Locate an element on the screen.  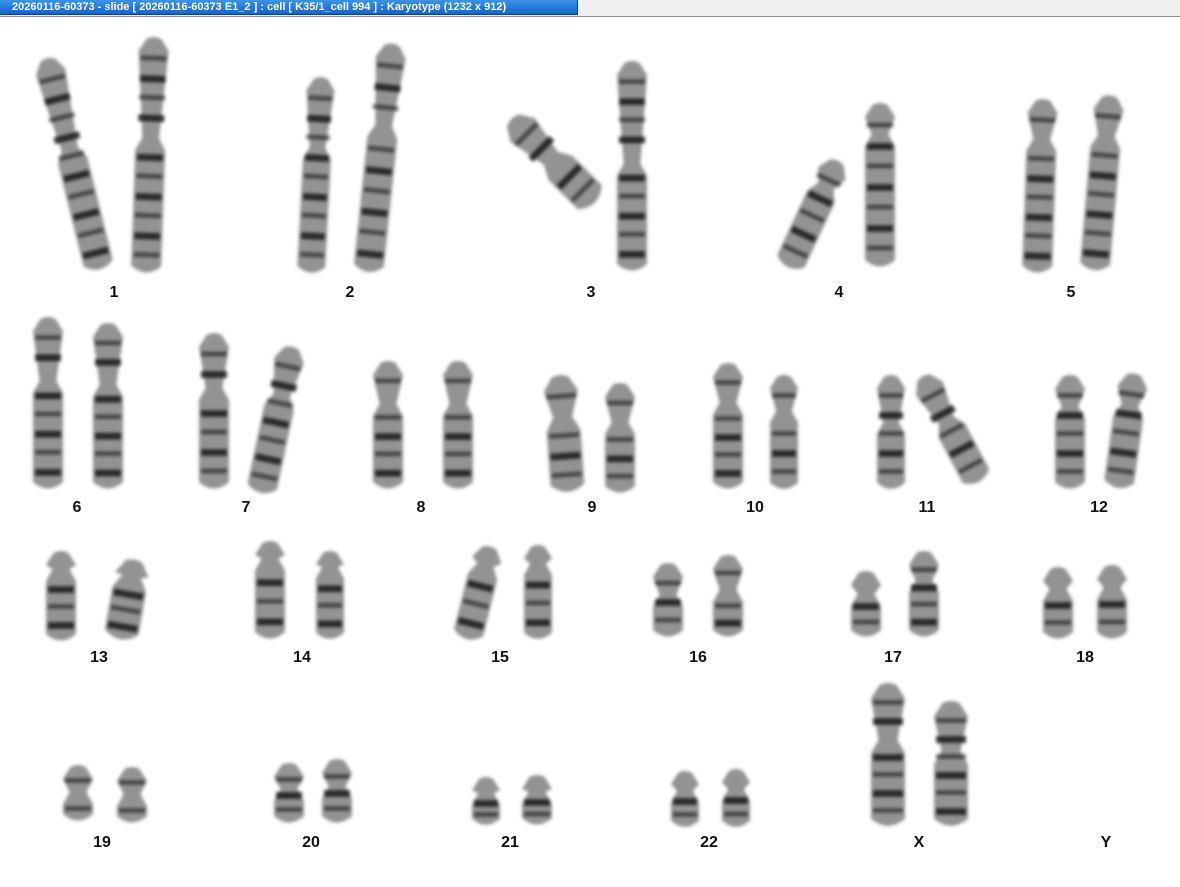
chromosome-20-a is located at coordinates (289, 793).